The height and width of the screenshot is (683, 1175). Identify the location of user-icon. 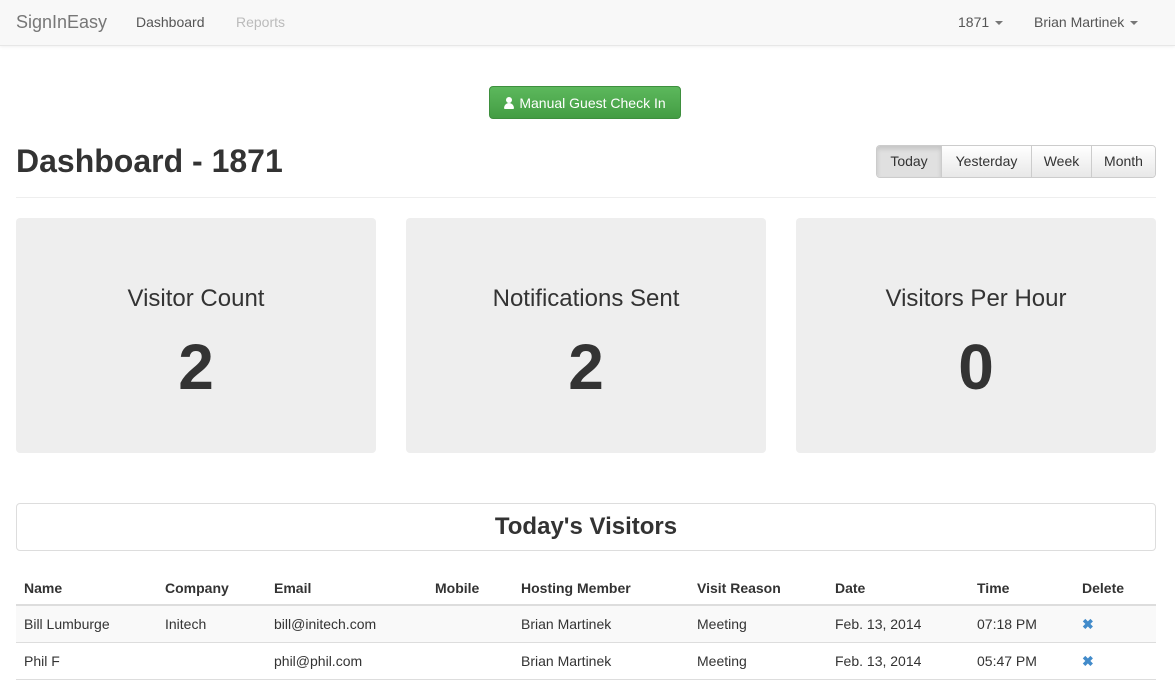
(509, 102).